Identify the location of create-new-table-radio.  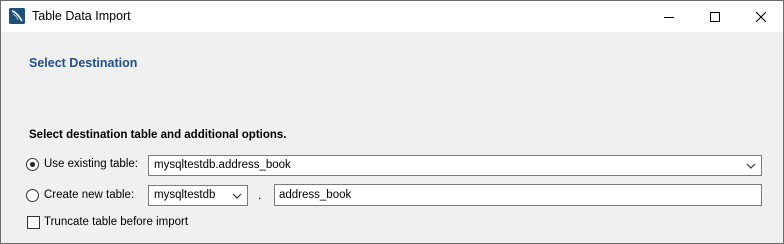
(32, 195).